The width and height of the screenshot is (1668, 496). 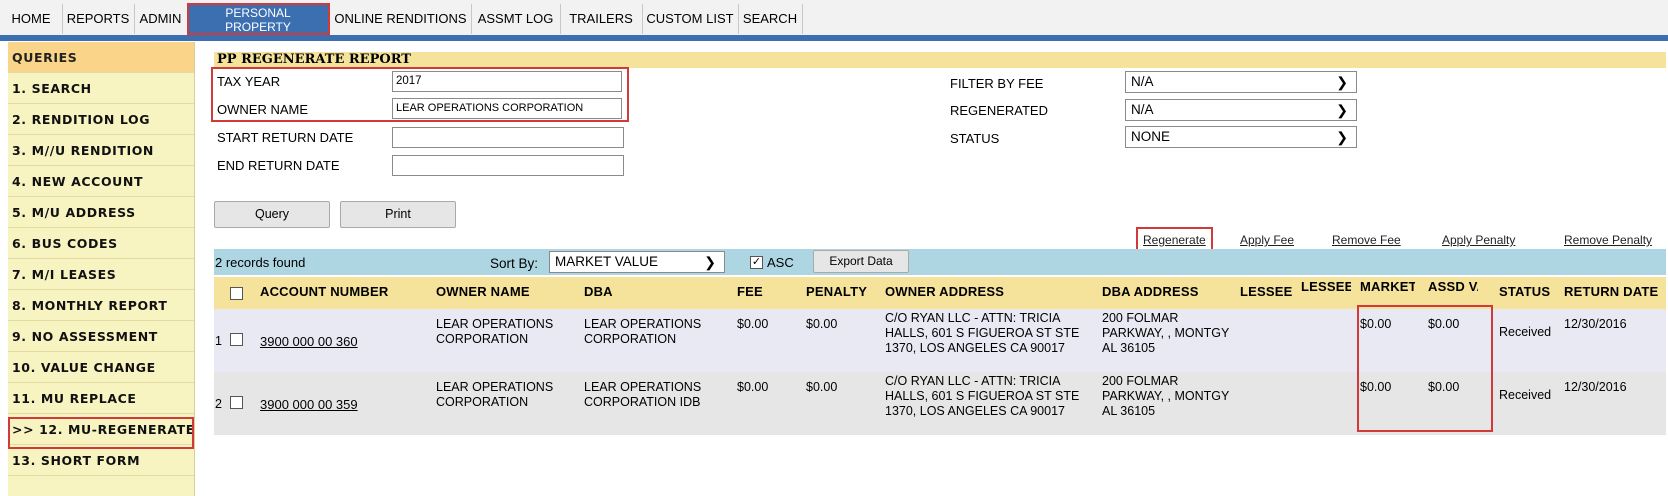 I want to click on end-return-input, so click(x=508, y=165).